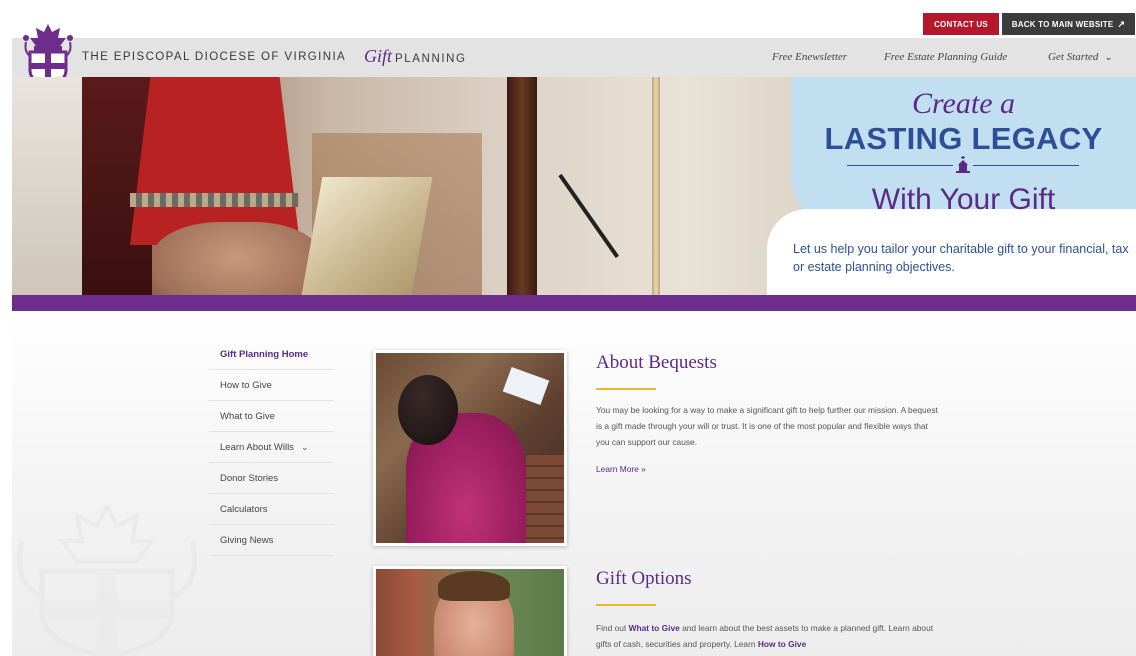  I want to click on sidebar-item-donor-stories: Donor Stories, so click(271, 478).